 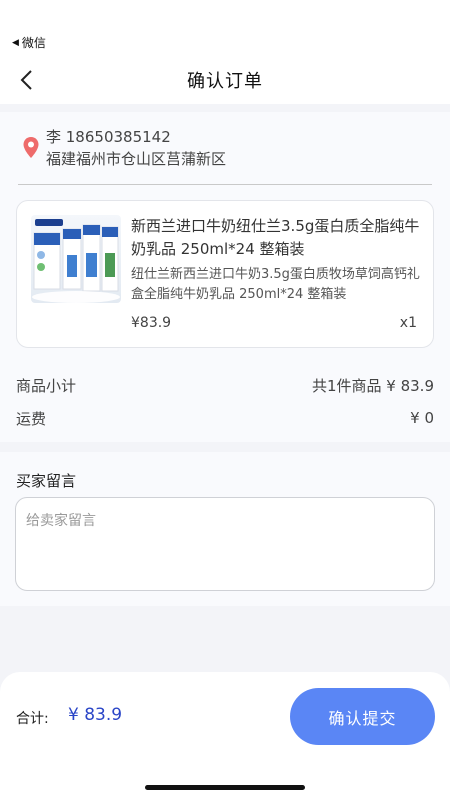 I want to click on page-title: 确认订单, so click(x=225, y=81).